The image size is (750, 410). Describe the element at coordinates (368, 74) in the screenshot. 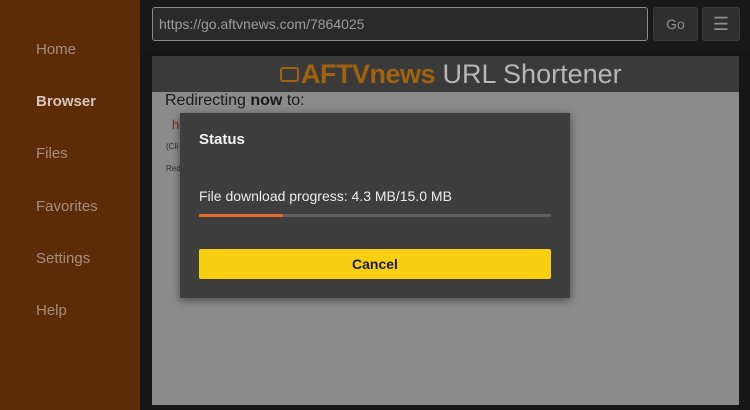

I see `site-brand: AFTVnews` at that location.